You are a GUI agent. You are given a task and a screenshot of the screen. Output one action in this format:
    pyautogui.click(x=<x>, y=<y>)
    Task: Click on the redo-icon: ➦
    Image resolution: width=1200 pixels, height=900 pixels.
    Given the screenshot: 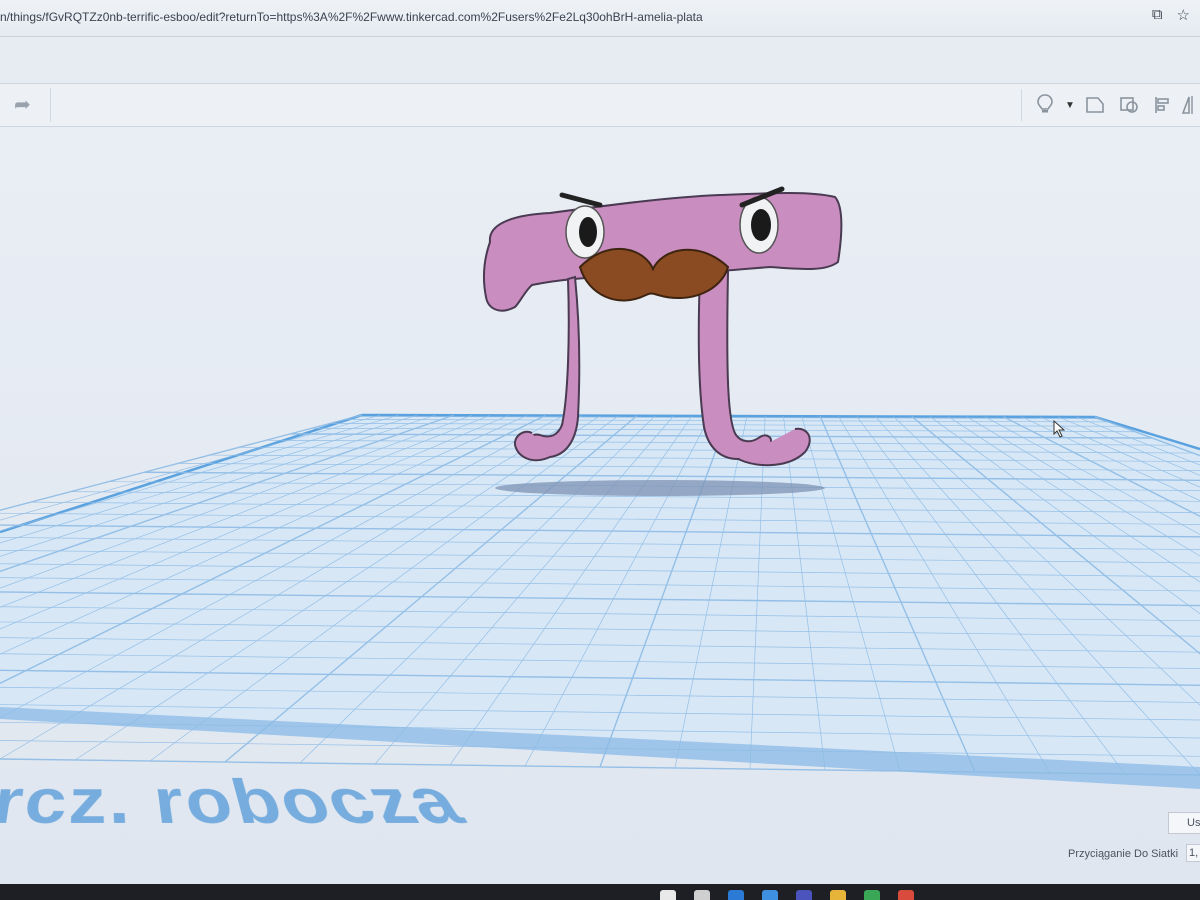 What is the action you would take?
    pyautogui.click(x=22, y=104)
    